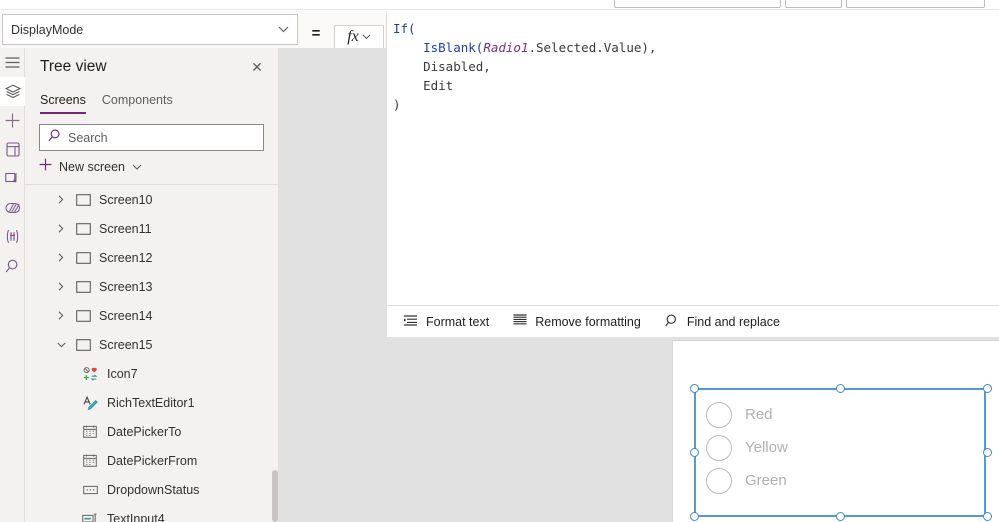 The image size is (999, 522). Describe the element at coordinates (12, 236) in the screenshot. I see `variables-icon` at that location.